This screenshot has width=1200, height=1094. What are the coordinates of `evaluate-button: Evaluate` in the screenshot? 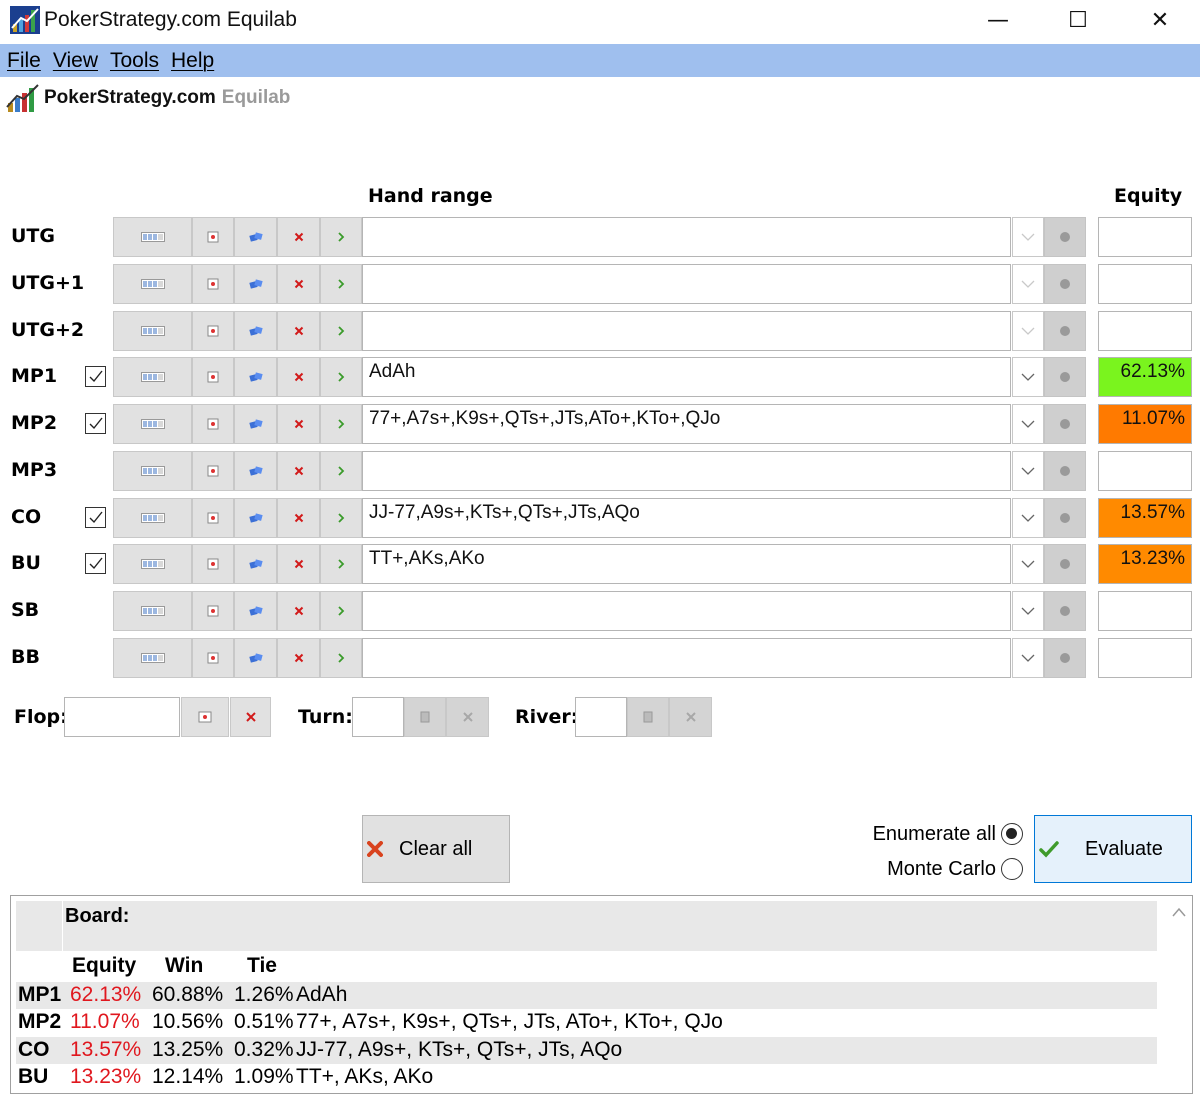 It's located at (1113, 849).